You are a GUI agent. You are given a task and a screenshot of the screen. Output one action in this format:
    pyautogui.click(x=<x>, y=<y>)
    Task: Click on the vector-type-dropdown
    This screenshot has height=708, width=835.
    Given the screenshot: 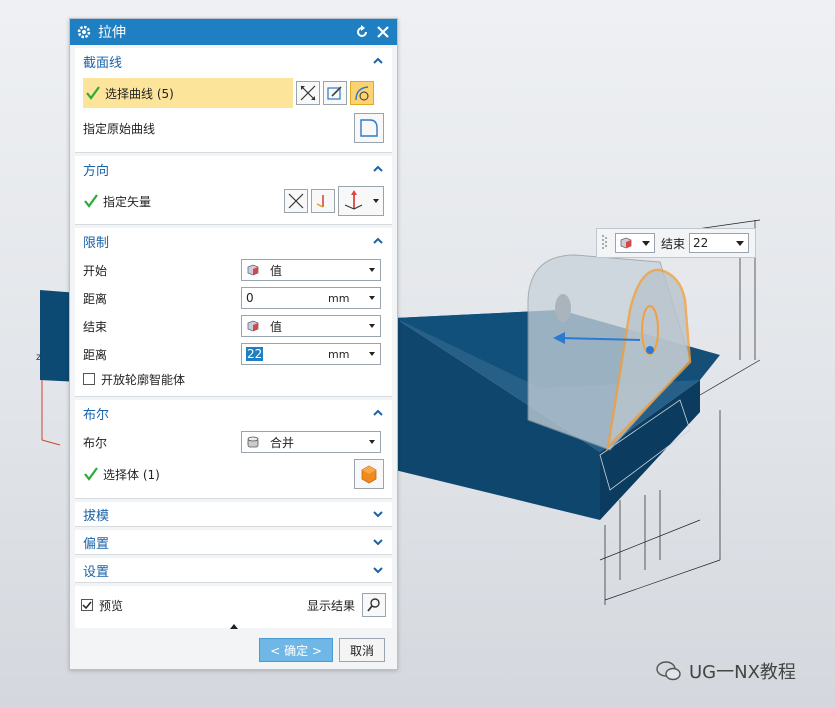 What is the action you would take?
    pyautogui.click(x=361, y=201)
    